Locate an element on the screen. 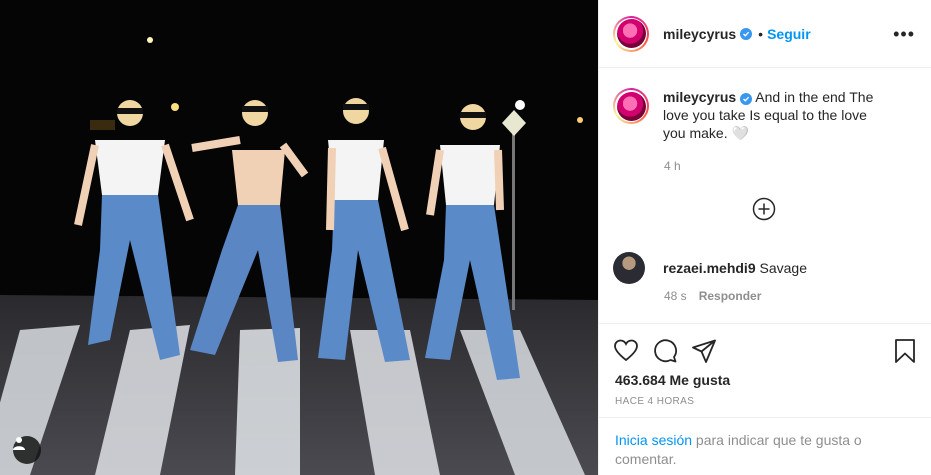  comment-item: rezaei.mehdi9 Savage is located at coordinates (710, 268).